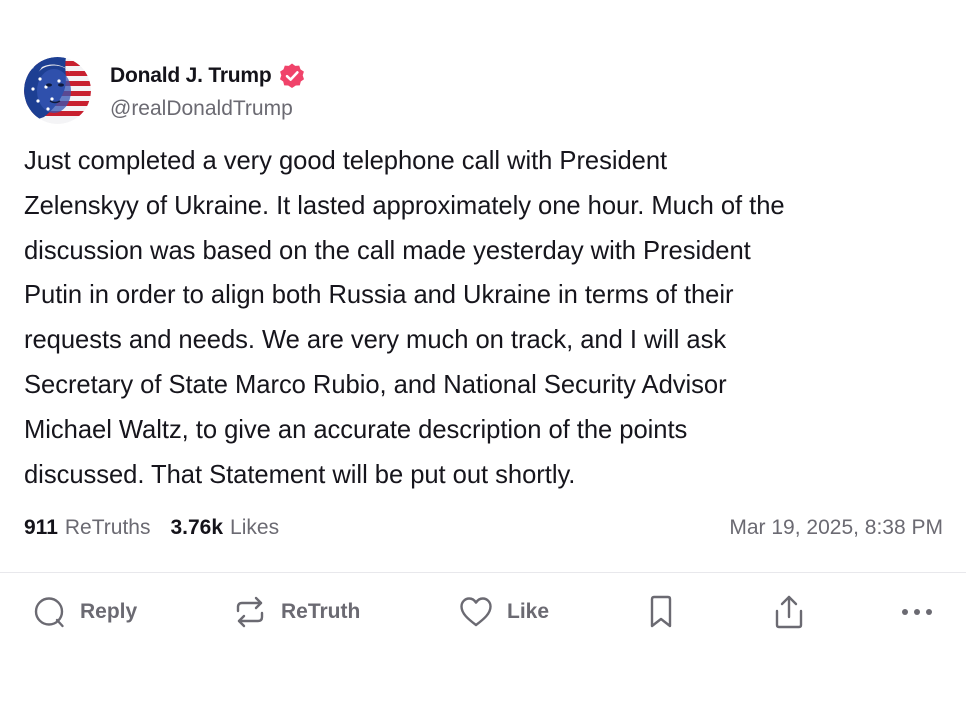  What do you see at coordinates (483, 572) in the screenshot?
I see `divider` at bounding box center [483, 572].